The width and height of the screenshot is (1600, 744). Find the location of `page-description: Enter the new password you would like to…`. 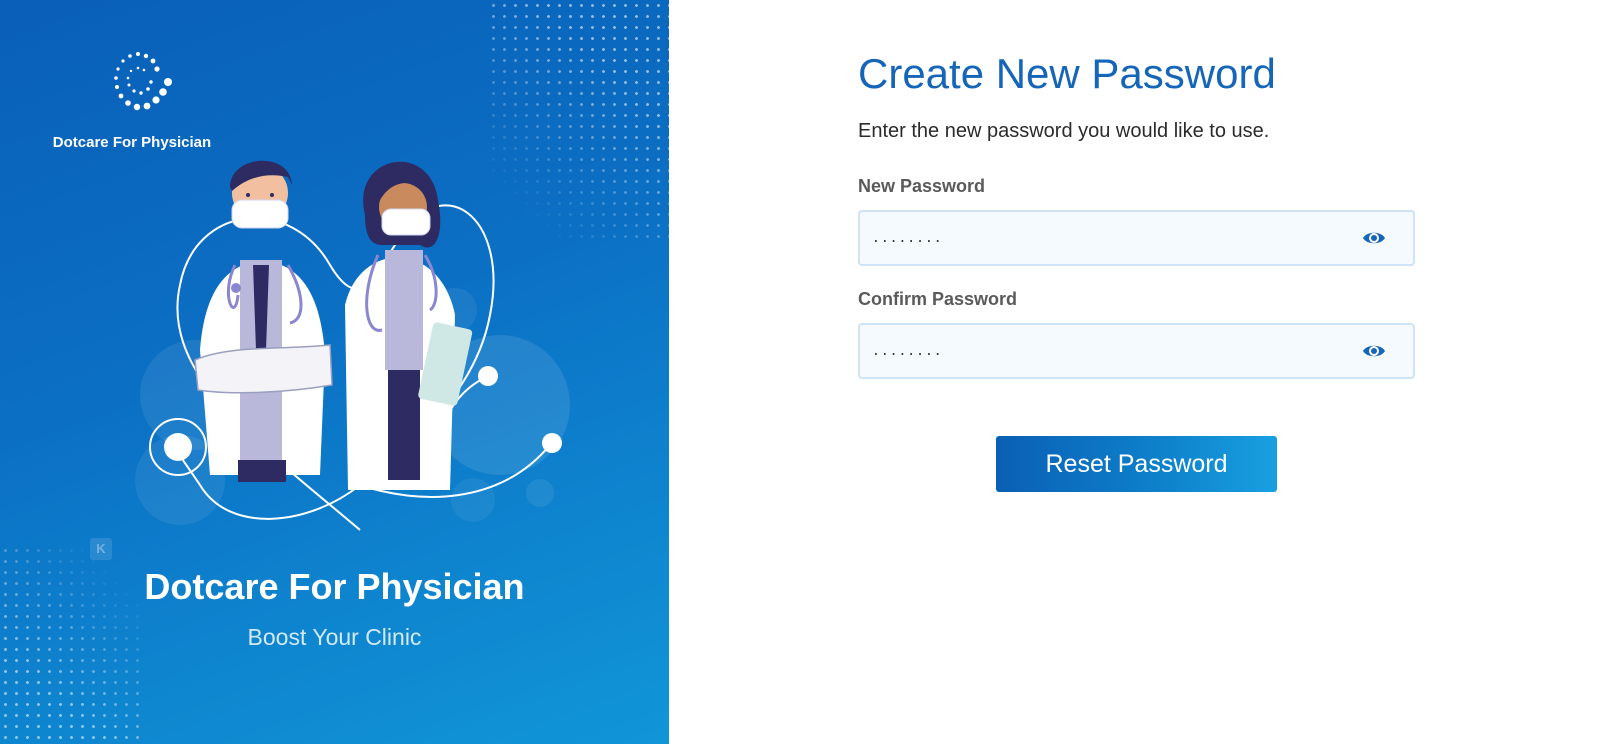

page-description: Enter the new password you would like to… is located at coordinates (1064, 131).